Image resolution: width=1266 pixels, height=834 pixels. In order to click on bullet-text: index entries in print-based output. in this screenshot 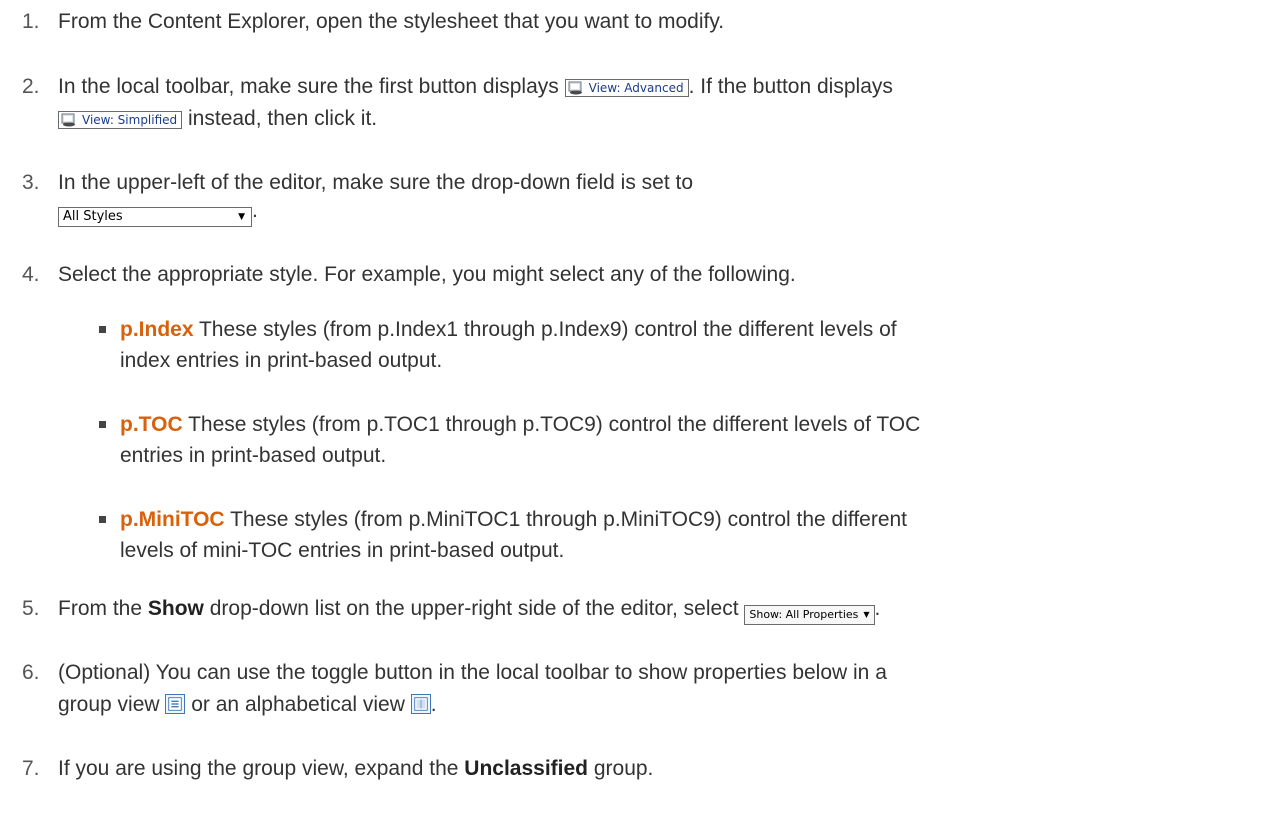, I will do `click(281, 360)`.